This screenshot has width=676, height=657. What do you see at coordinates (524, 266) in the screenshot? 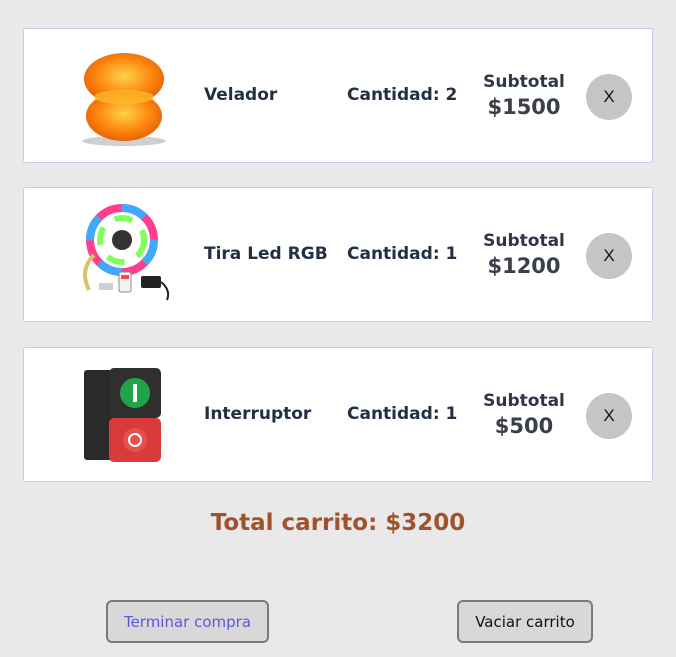
I see `subtotal-value: $1200` at bounding box center [524, 266].